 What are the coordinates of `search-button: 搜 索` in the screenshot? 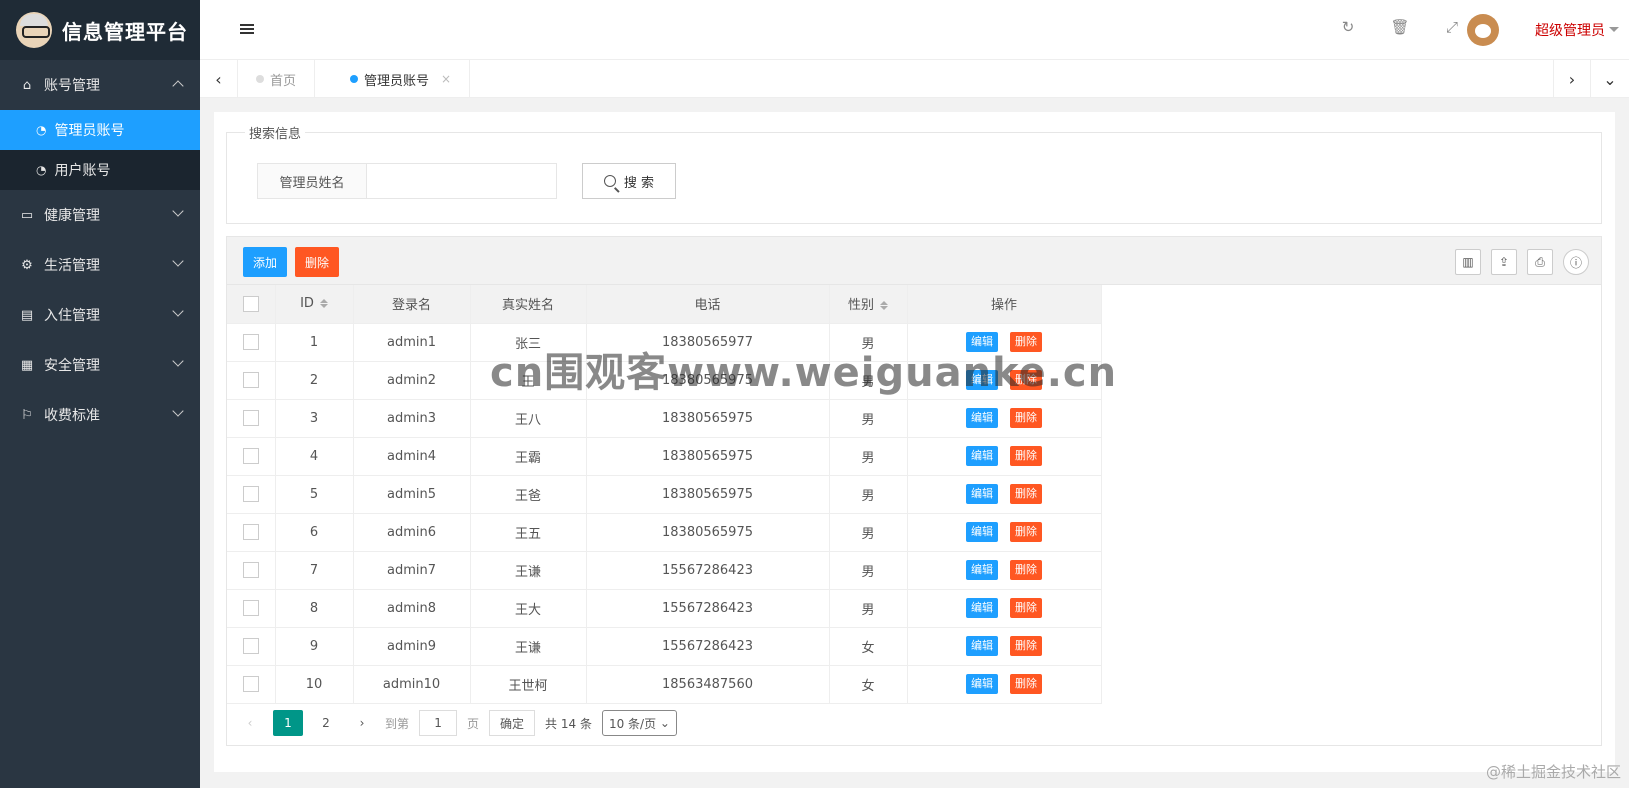 It's located at (629, 181).